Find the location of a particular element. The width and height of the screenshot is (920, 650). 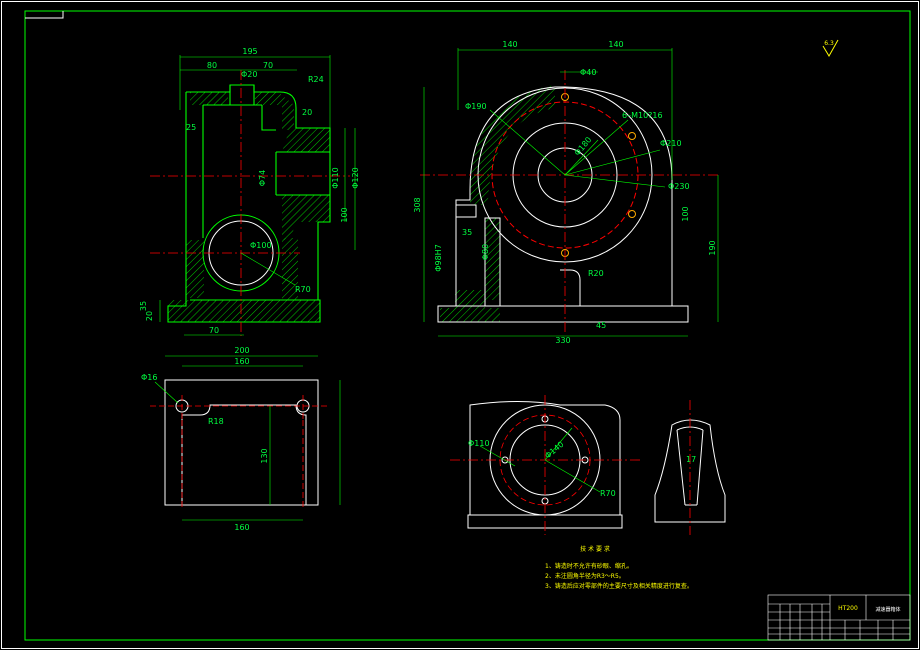

dim-35-side: 35 is located at coordinates (467, 232).